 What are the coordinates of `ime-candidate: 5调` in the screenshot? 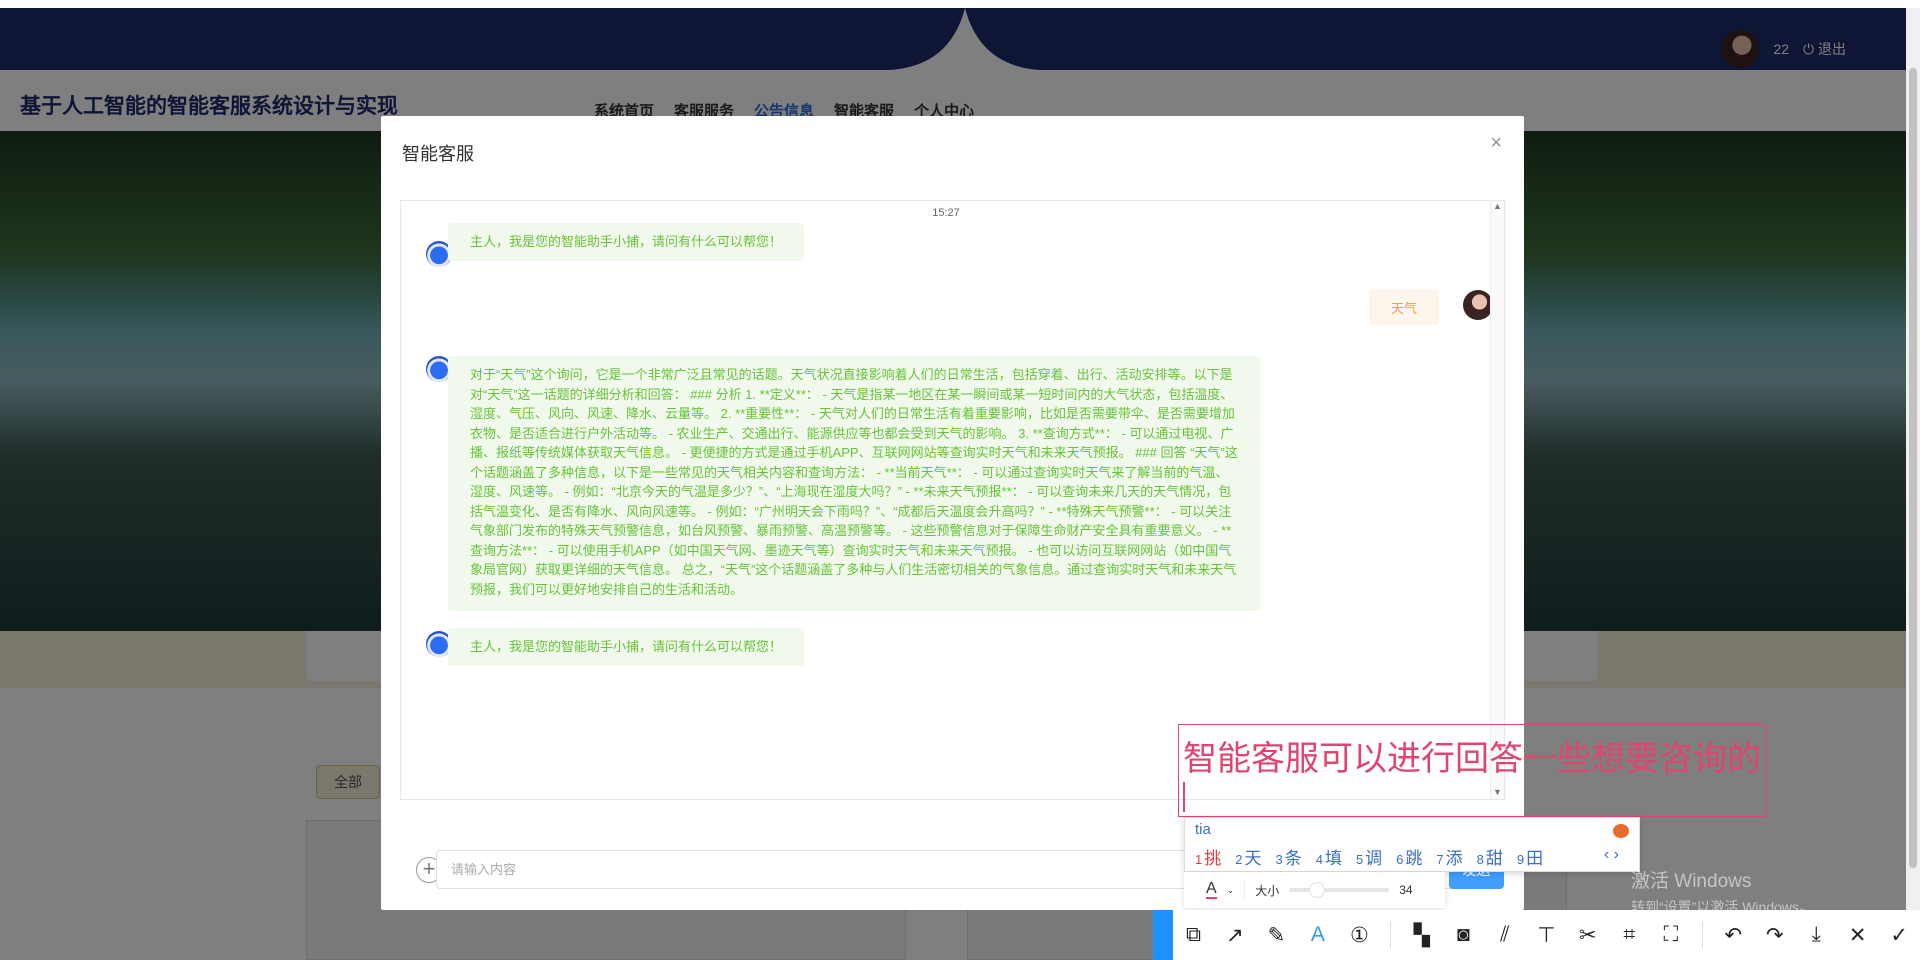 It's located at (1369, 856).